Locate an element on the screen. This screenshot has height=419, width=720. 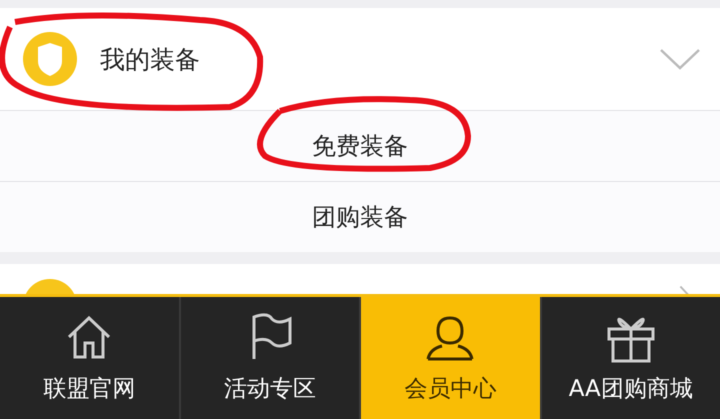
nav-tab: 联盟官网 is located at coordinates (89, 358).